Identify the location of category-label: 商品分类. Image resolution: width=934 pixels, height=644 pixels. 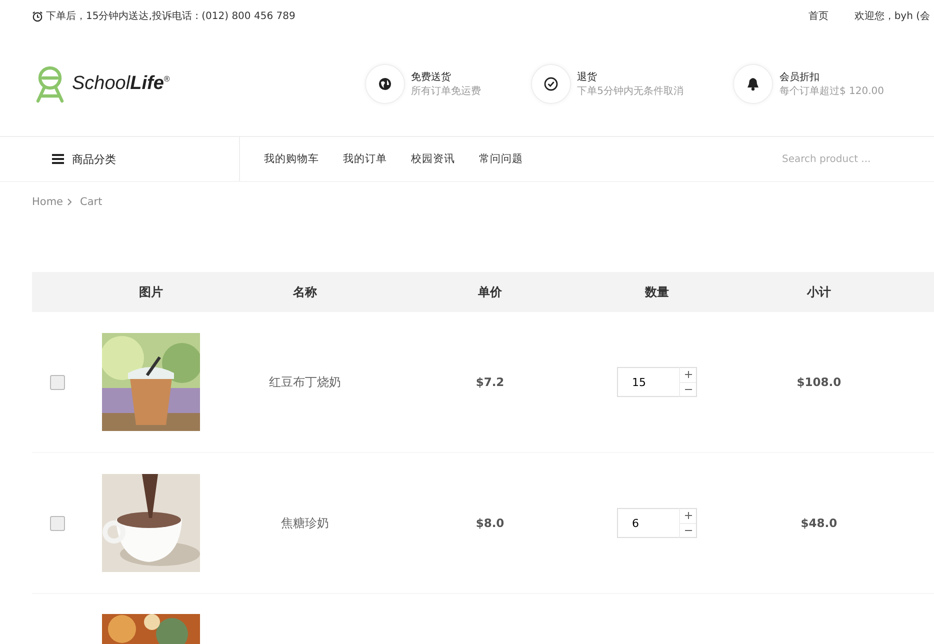
(94, 159).